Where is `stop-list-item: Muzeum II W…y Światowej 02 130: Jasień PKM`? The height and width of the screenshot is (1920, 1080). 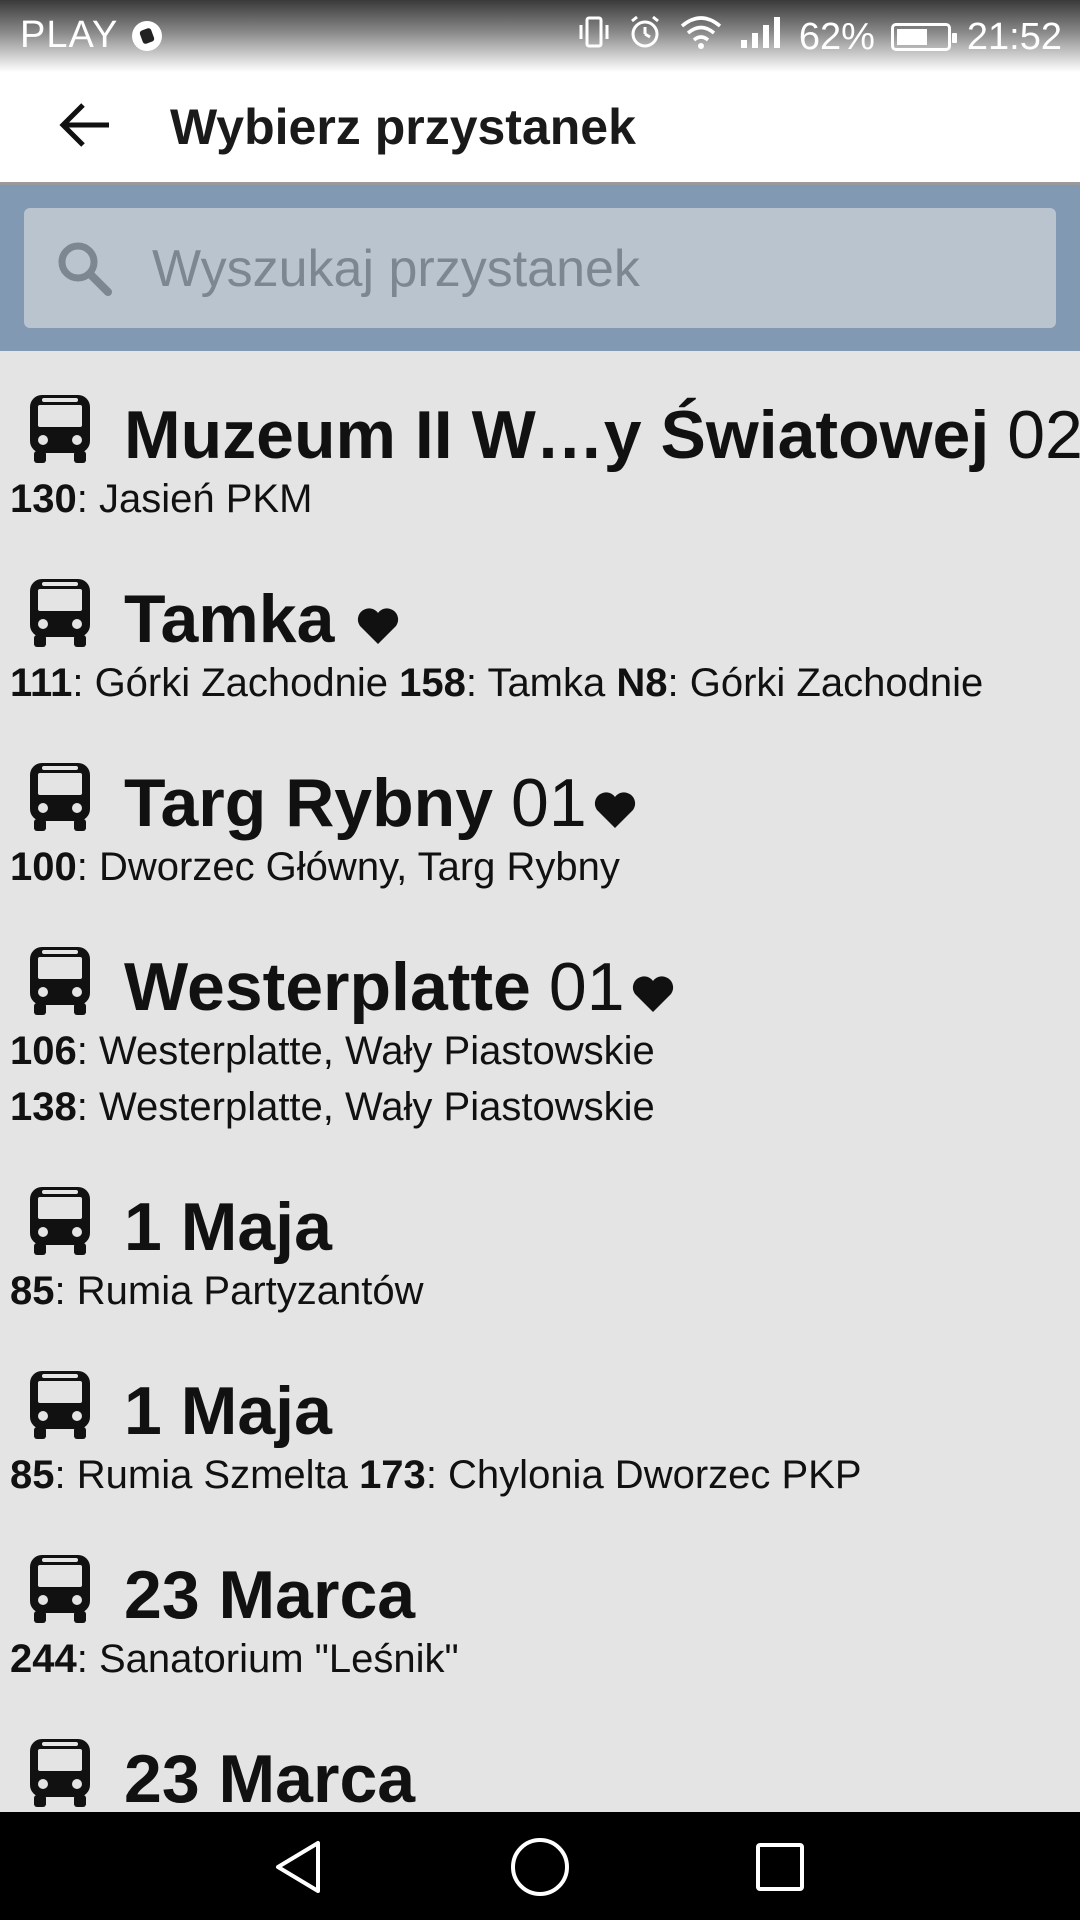
stop-list-item: Muzeum II W…y Światowej 02 130: Jasień PKM is located at coordinates (540, 443).